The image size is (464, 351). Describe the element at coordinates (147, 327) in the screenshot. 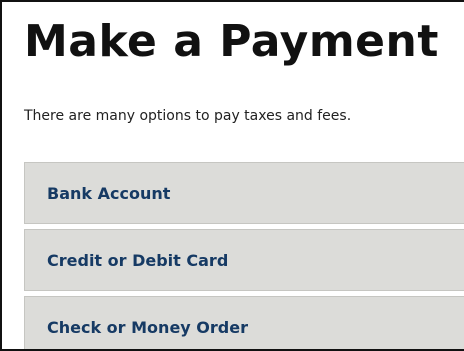

I see `check-money-order-label: Check or Money Order` at that location.